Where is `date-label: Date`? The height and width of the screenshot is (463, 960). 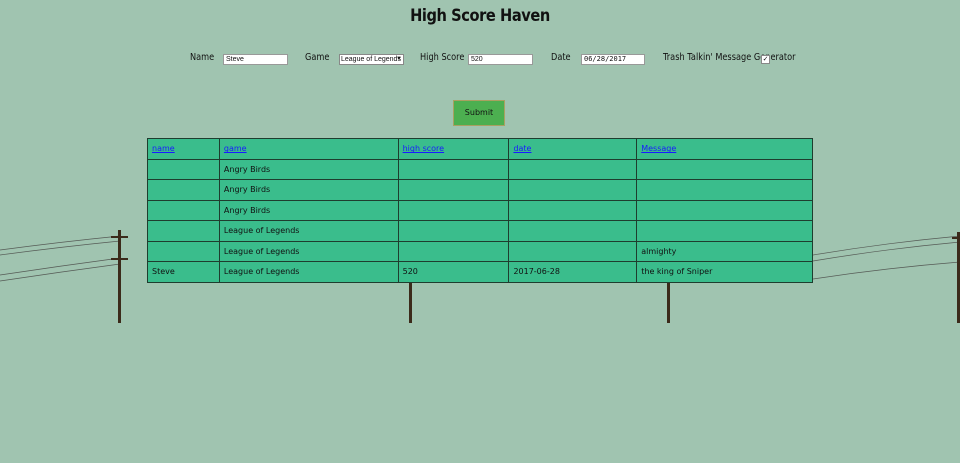 date-label: Date is located at coordinates (561, 57).